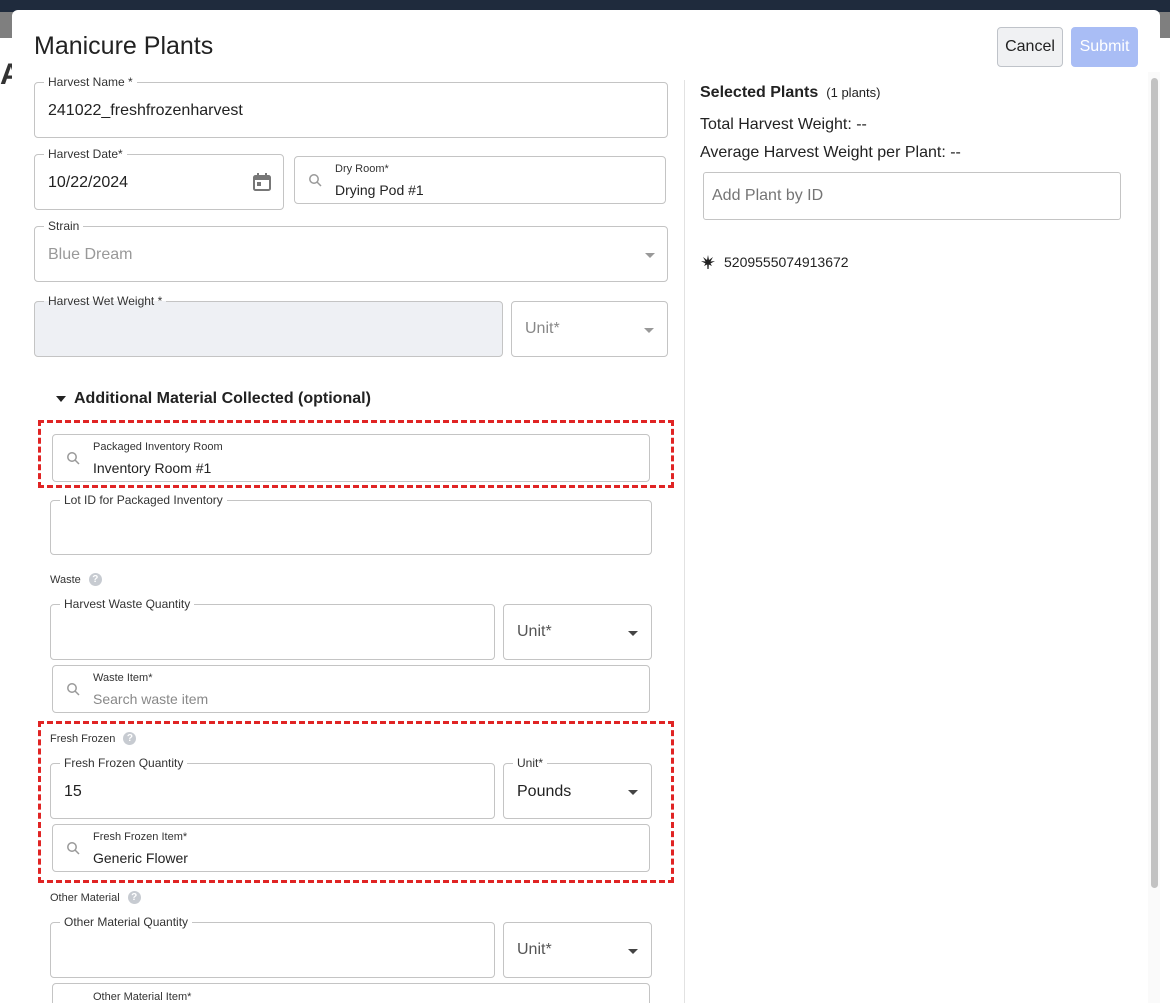 The height and width of the screenshot is (1003, 1170). I want to click on dry-room-value: Drying Pod #1, so click(379, 190).